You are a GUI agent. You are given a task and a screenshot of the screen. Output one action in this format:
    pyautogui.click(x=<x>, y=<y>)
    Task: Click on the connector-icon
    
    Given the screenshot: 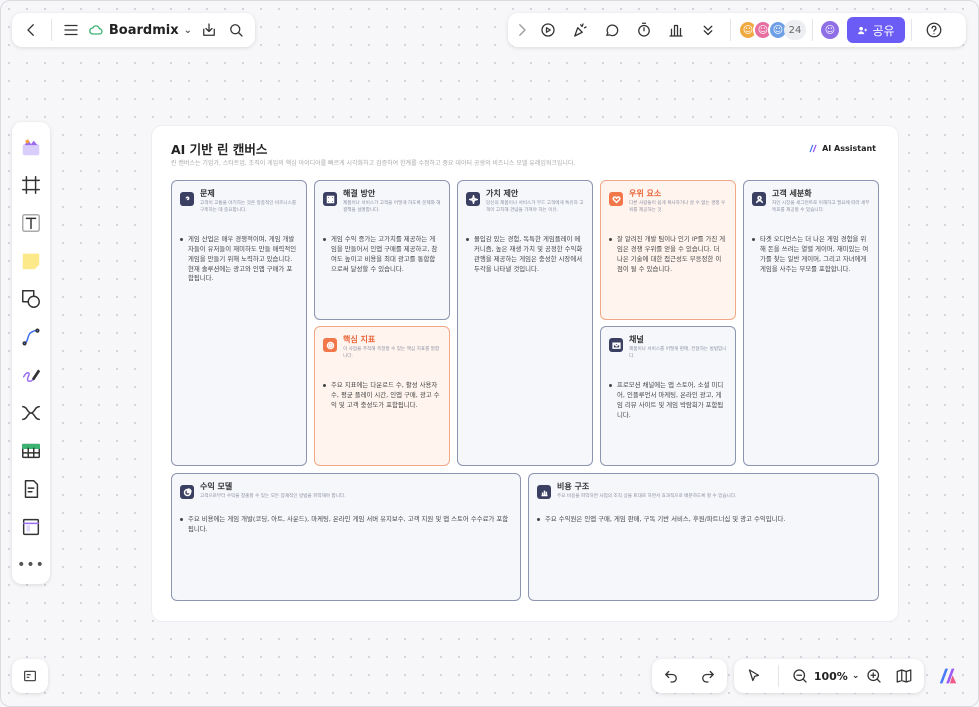 What is the action you would take?
    pyautogui.click(x=31, y=337)
    